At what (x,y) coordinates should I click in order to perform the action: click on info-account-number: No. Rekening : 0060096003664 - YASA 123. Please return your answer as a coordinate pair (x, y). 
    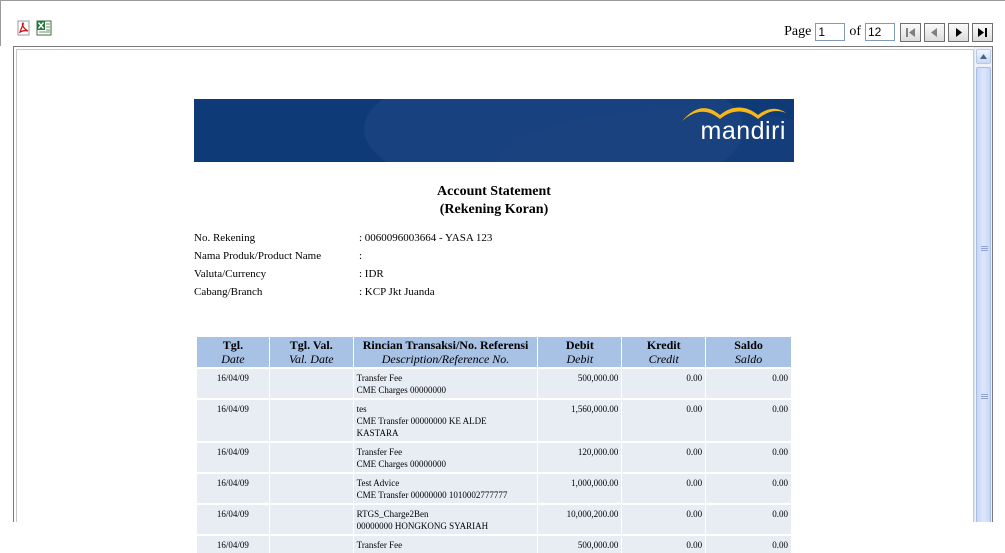
    Looking at the image, I should click on (343, 238).